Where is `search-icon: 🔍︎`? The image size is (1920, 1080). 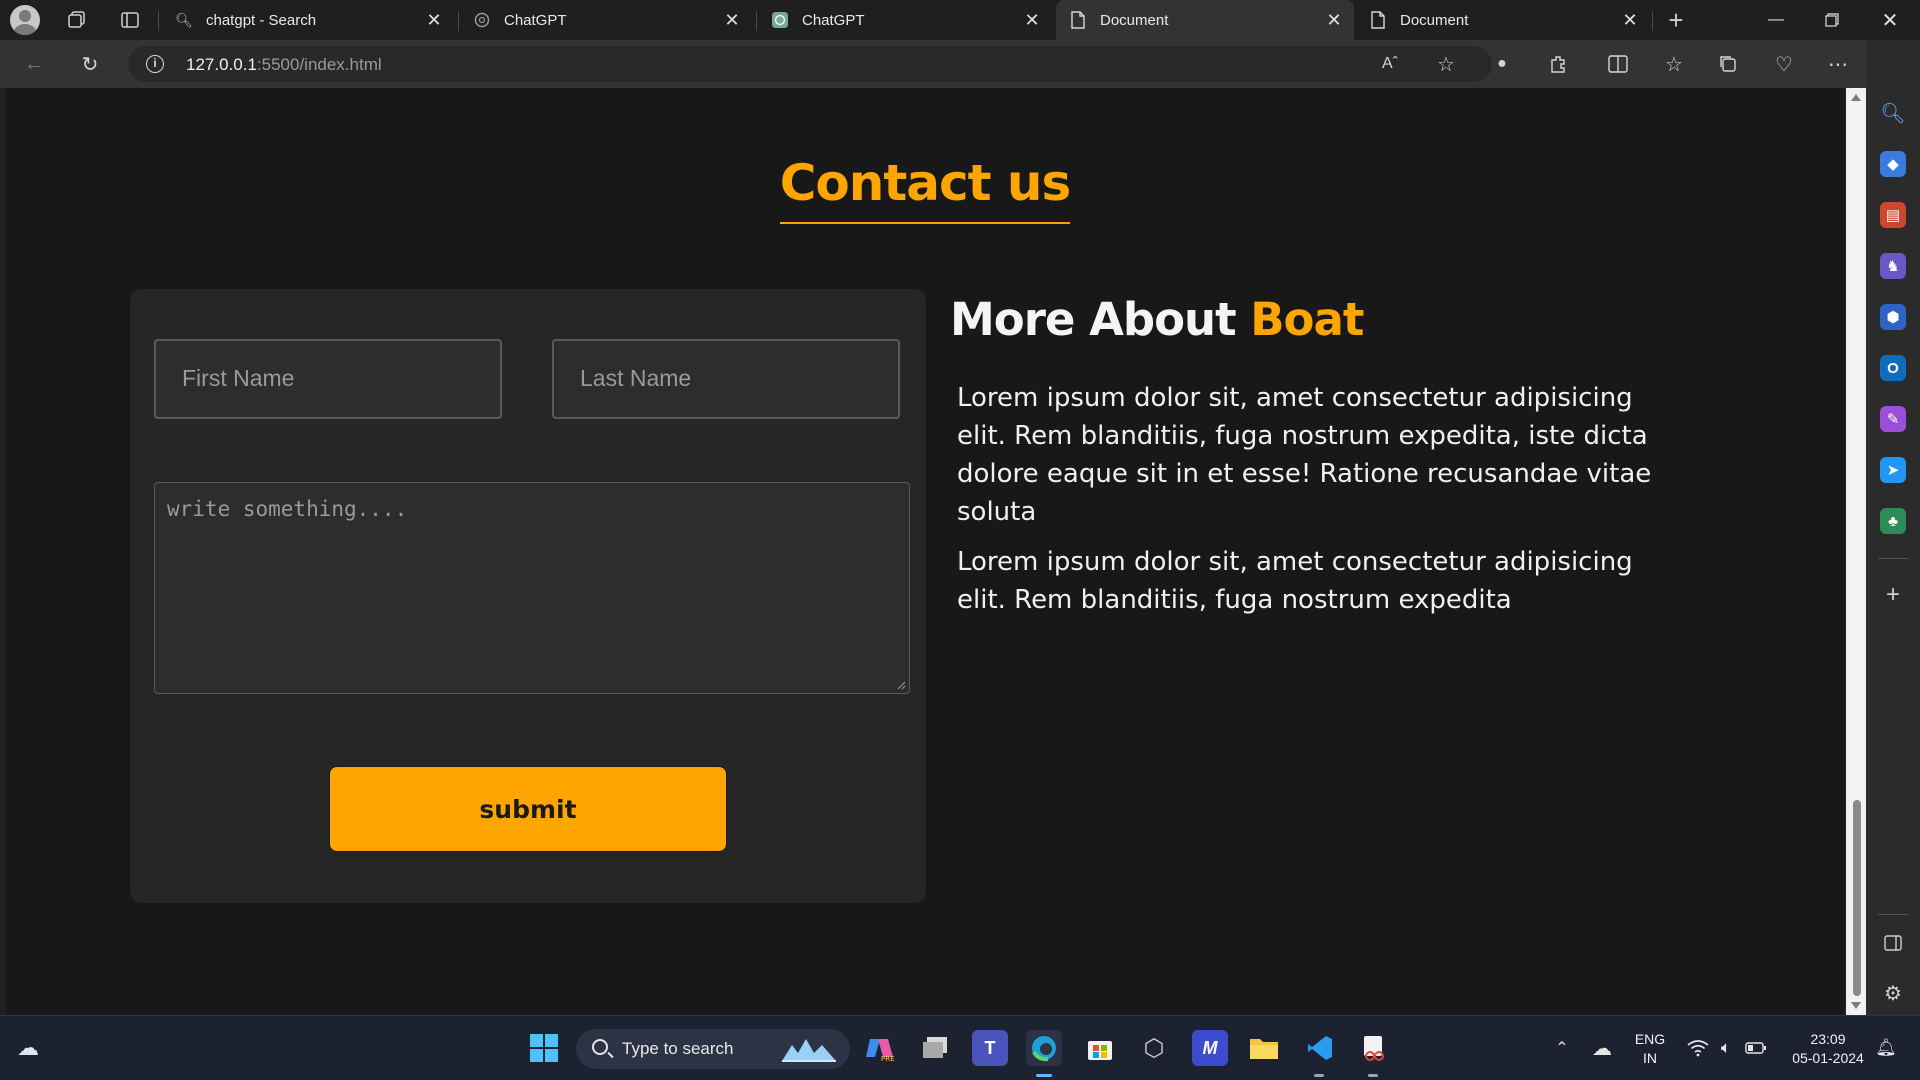 search-icon: 🔍︎ is located at coordinates (184, 19).